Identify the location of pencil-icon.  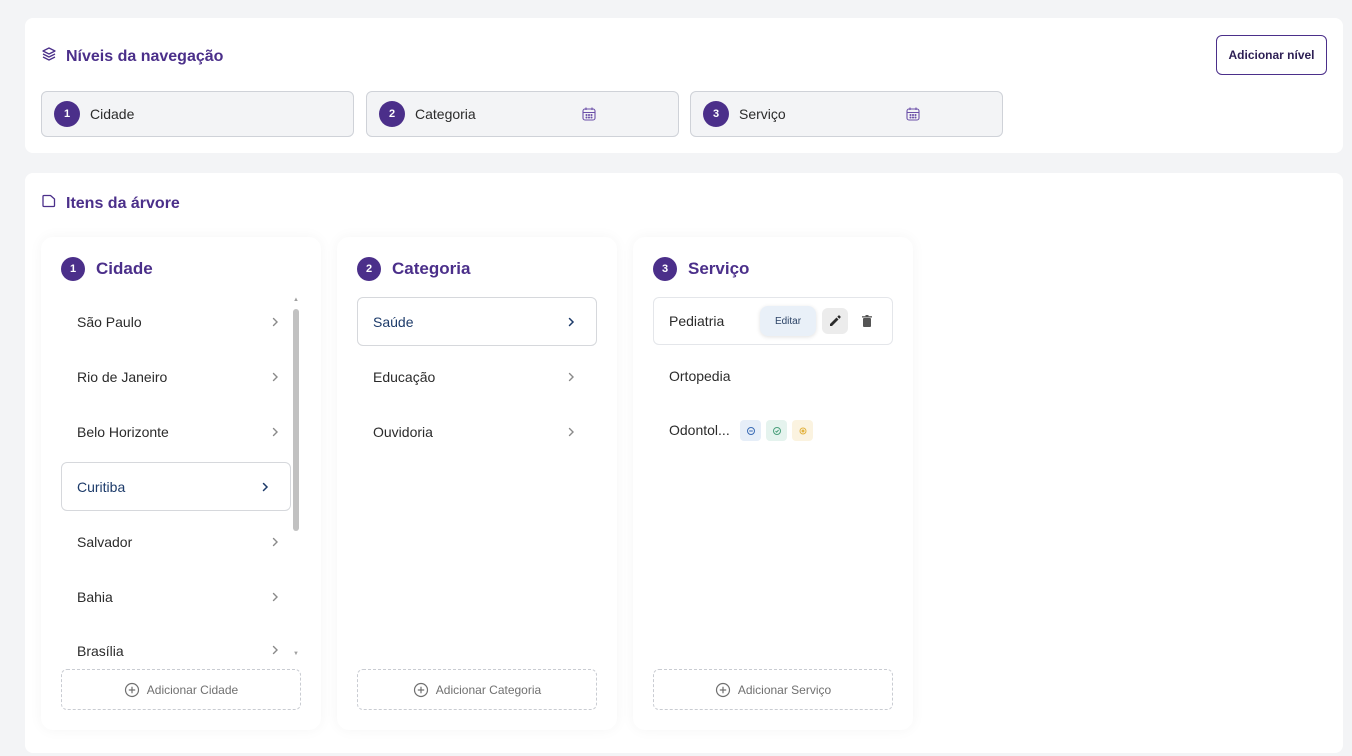
(835, 320).